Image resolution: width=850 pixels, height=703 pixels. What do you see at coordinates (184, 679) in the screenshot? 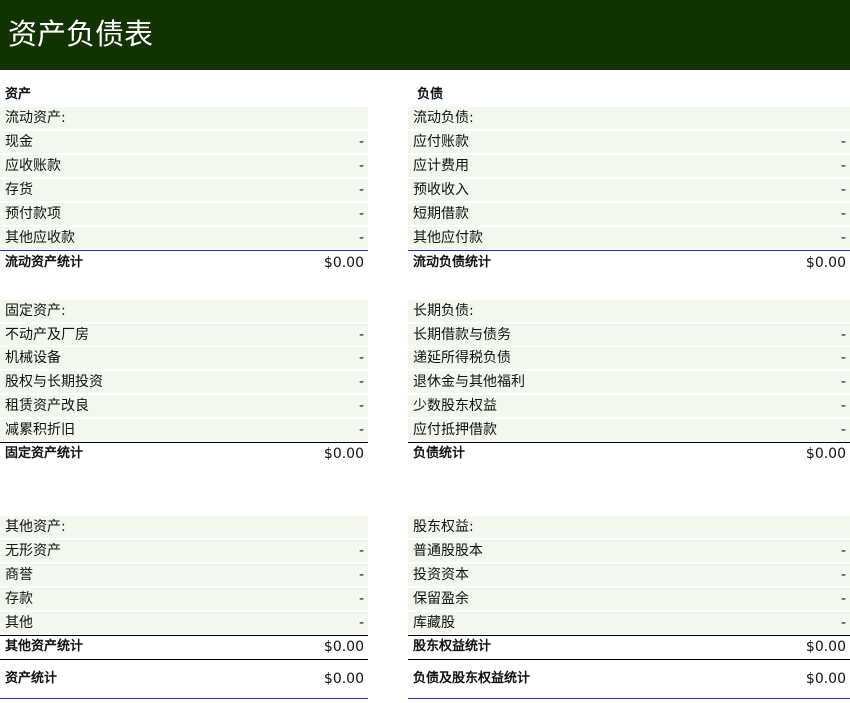
I see `assets-grand-total-row: 资产统计 $0.00` at bounding box center [184, 679].